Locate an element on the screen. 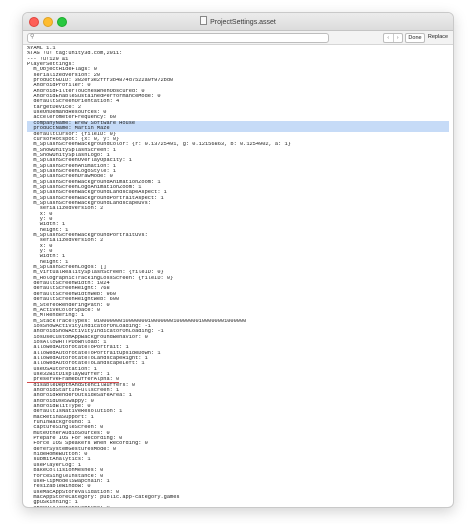  find-nav-buttons: ‹ › is located at coordinates (393, 38).